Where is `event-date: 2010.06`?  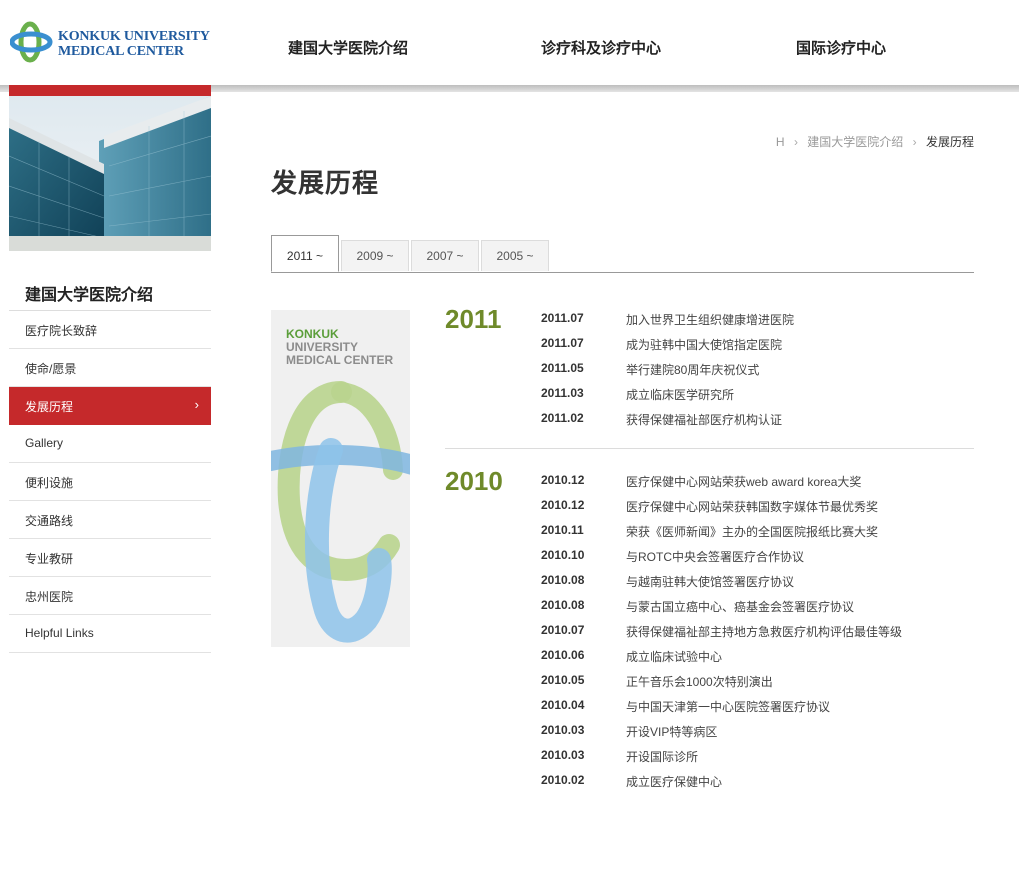
event-date: 2010.06 is located at coordinates (563, 655).